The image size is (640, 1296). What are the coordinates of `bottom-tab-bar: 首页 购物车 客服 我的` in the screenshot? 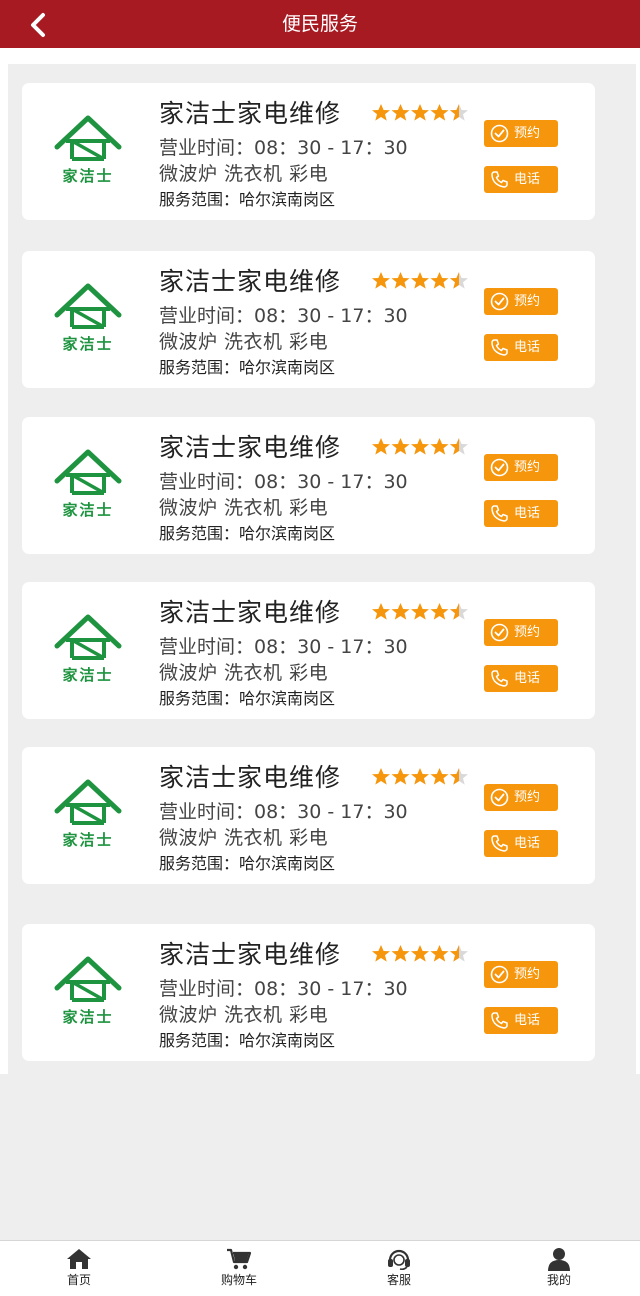 It's located at (320, 1268).